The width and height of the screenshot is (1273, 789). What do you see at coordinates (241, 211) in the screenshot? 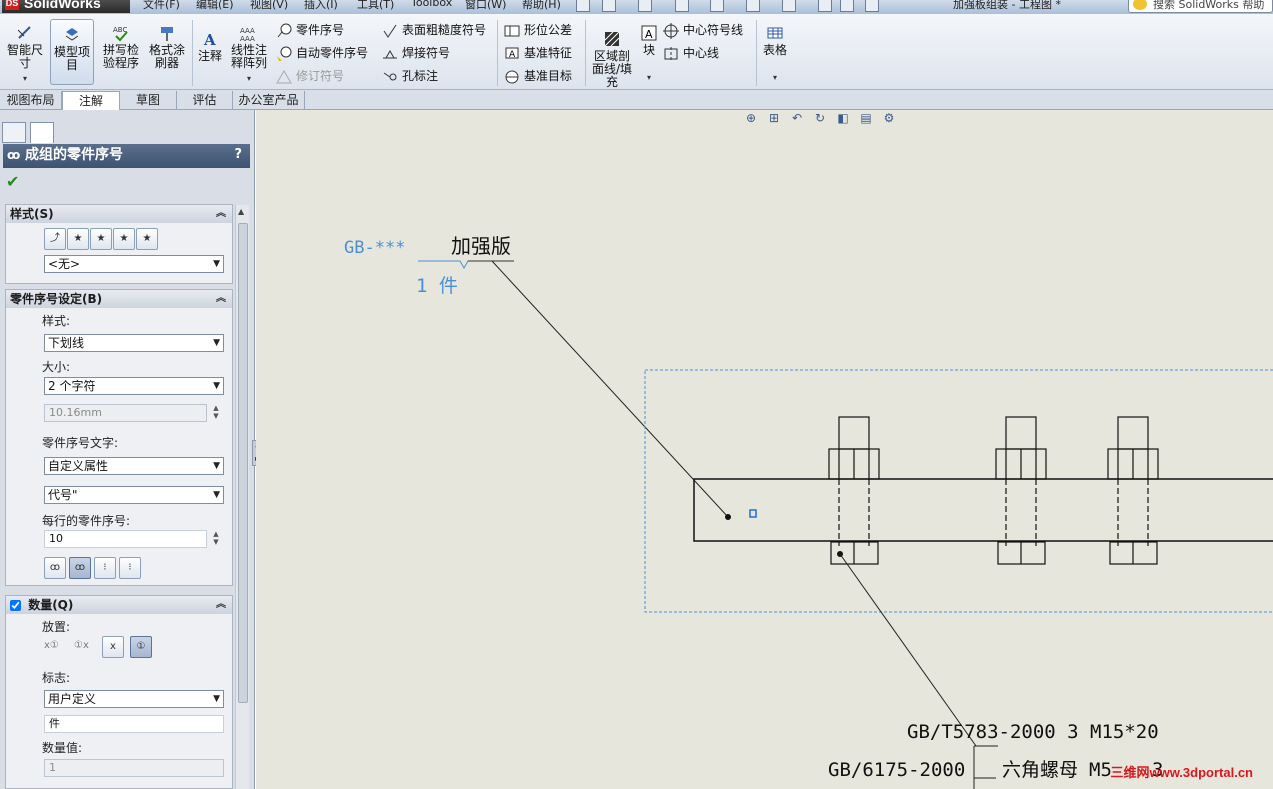
I see `scroll-up-icon: ▲` at bounding box center [241, 211].